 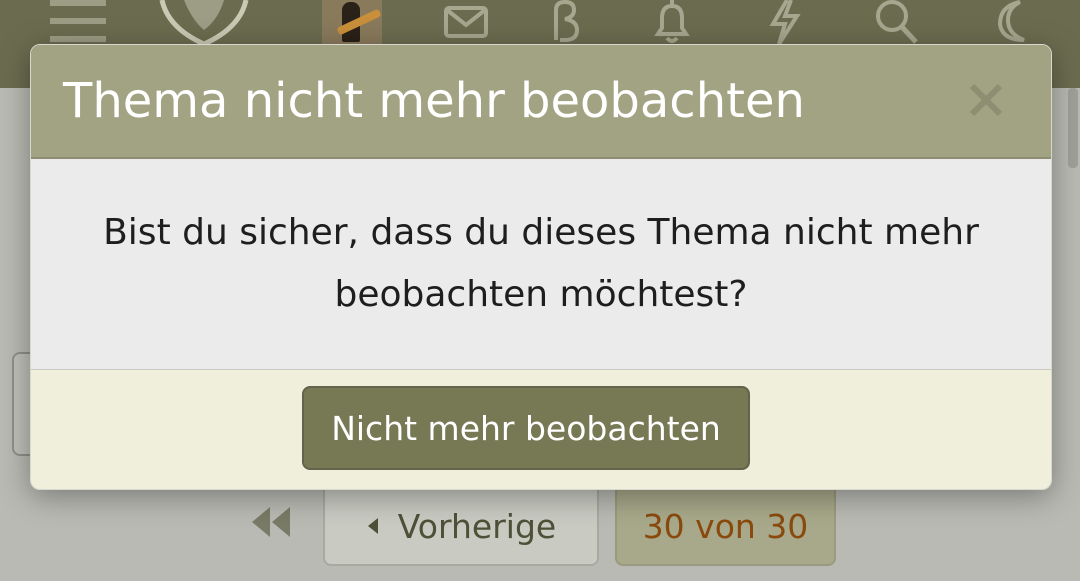 What do you see at coordinates (565, 22) in the screenshot?
I see `beta-icon` at bounding box center [565, 22].